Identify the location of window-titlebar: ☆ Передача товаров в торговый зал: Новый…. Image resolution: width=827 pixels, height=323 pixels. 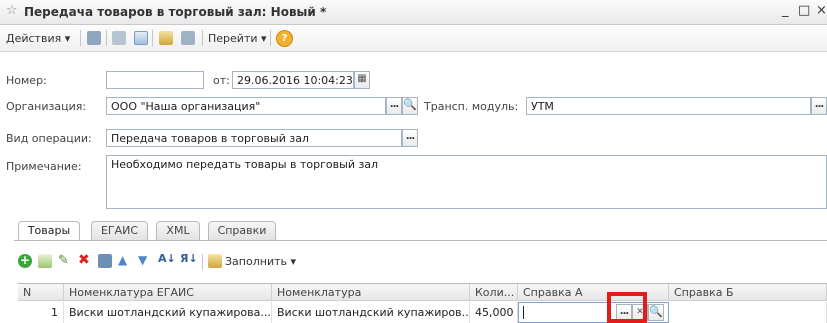
(413, 12).